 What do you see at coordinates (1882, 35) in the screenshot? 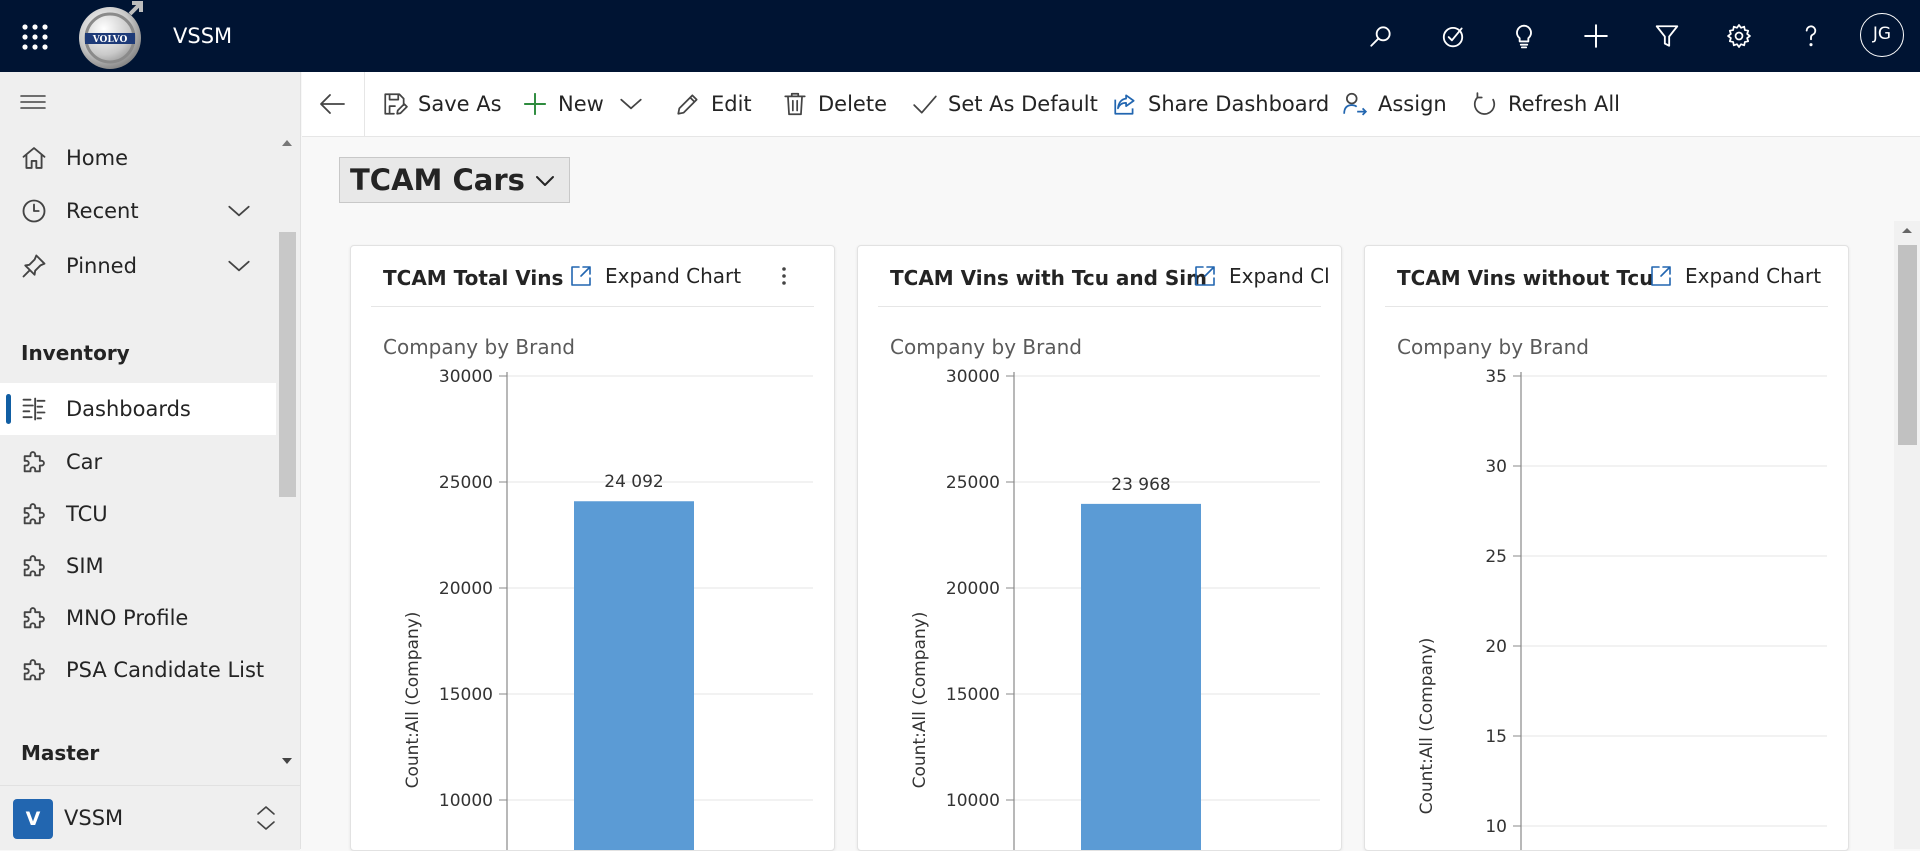
I see `user-avatar: JG` at bounding box center [1882, 35].